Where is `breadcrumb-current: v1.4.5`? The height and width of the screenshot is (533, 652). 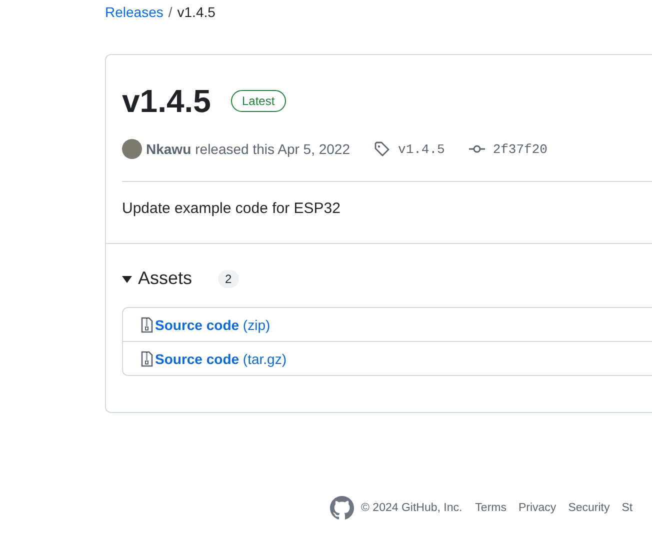
breadcrumb-current: v1.4.5 is located at coordinates (196, 12).